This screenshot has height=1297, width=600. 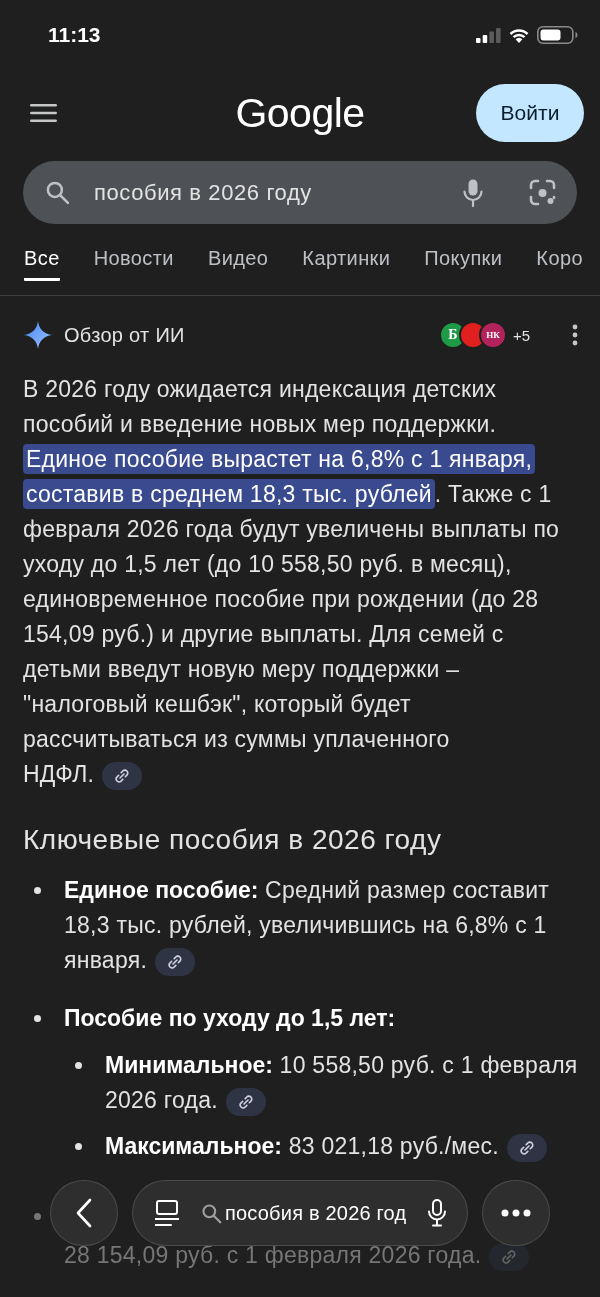 What do you see at coordinates (238, 263) in the screenshot?
I see `search-tab: Видео` at bounding box center [238, 263].